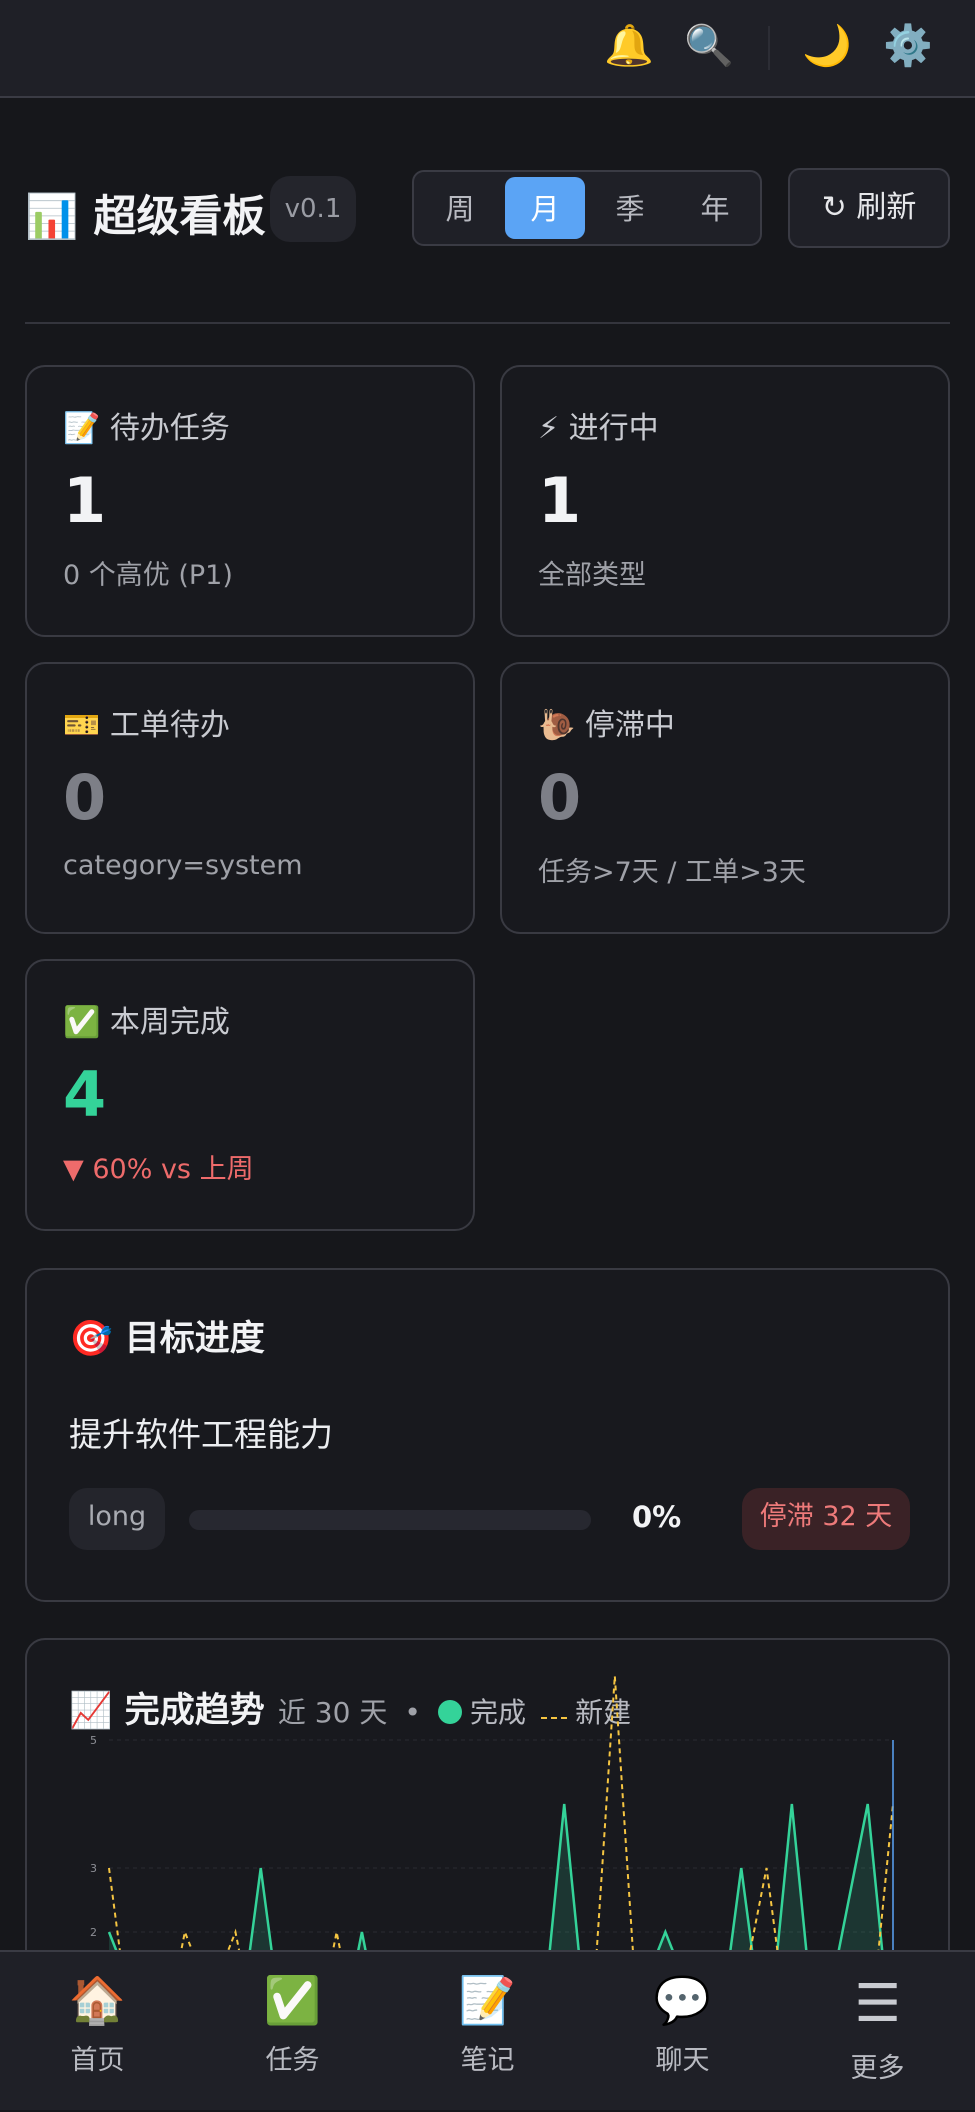  What do you see at coordinates (460, 208) in the screenshot?
I see `period-week: 周` at bounding box center [460, 208].